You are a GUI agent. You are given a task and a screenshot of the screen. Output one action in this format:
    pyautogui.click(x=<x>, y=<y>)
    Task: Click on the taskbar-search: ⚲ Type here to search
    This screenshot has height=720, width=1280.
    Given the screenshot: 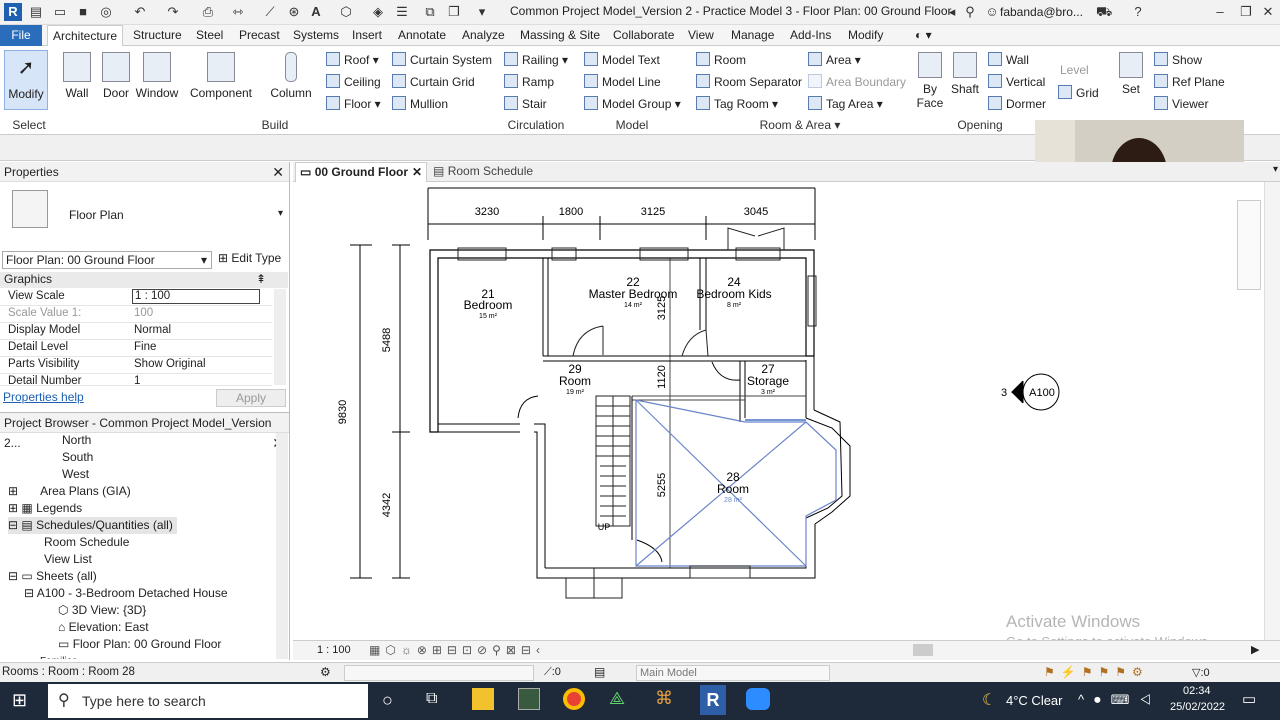 What is the action you would take?
    pyautogui.click(x=208, y=701)
    